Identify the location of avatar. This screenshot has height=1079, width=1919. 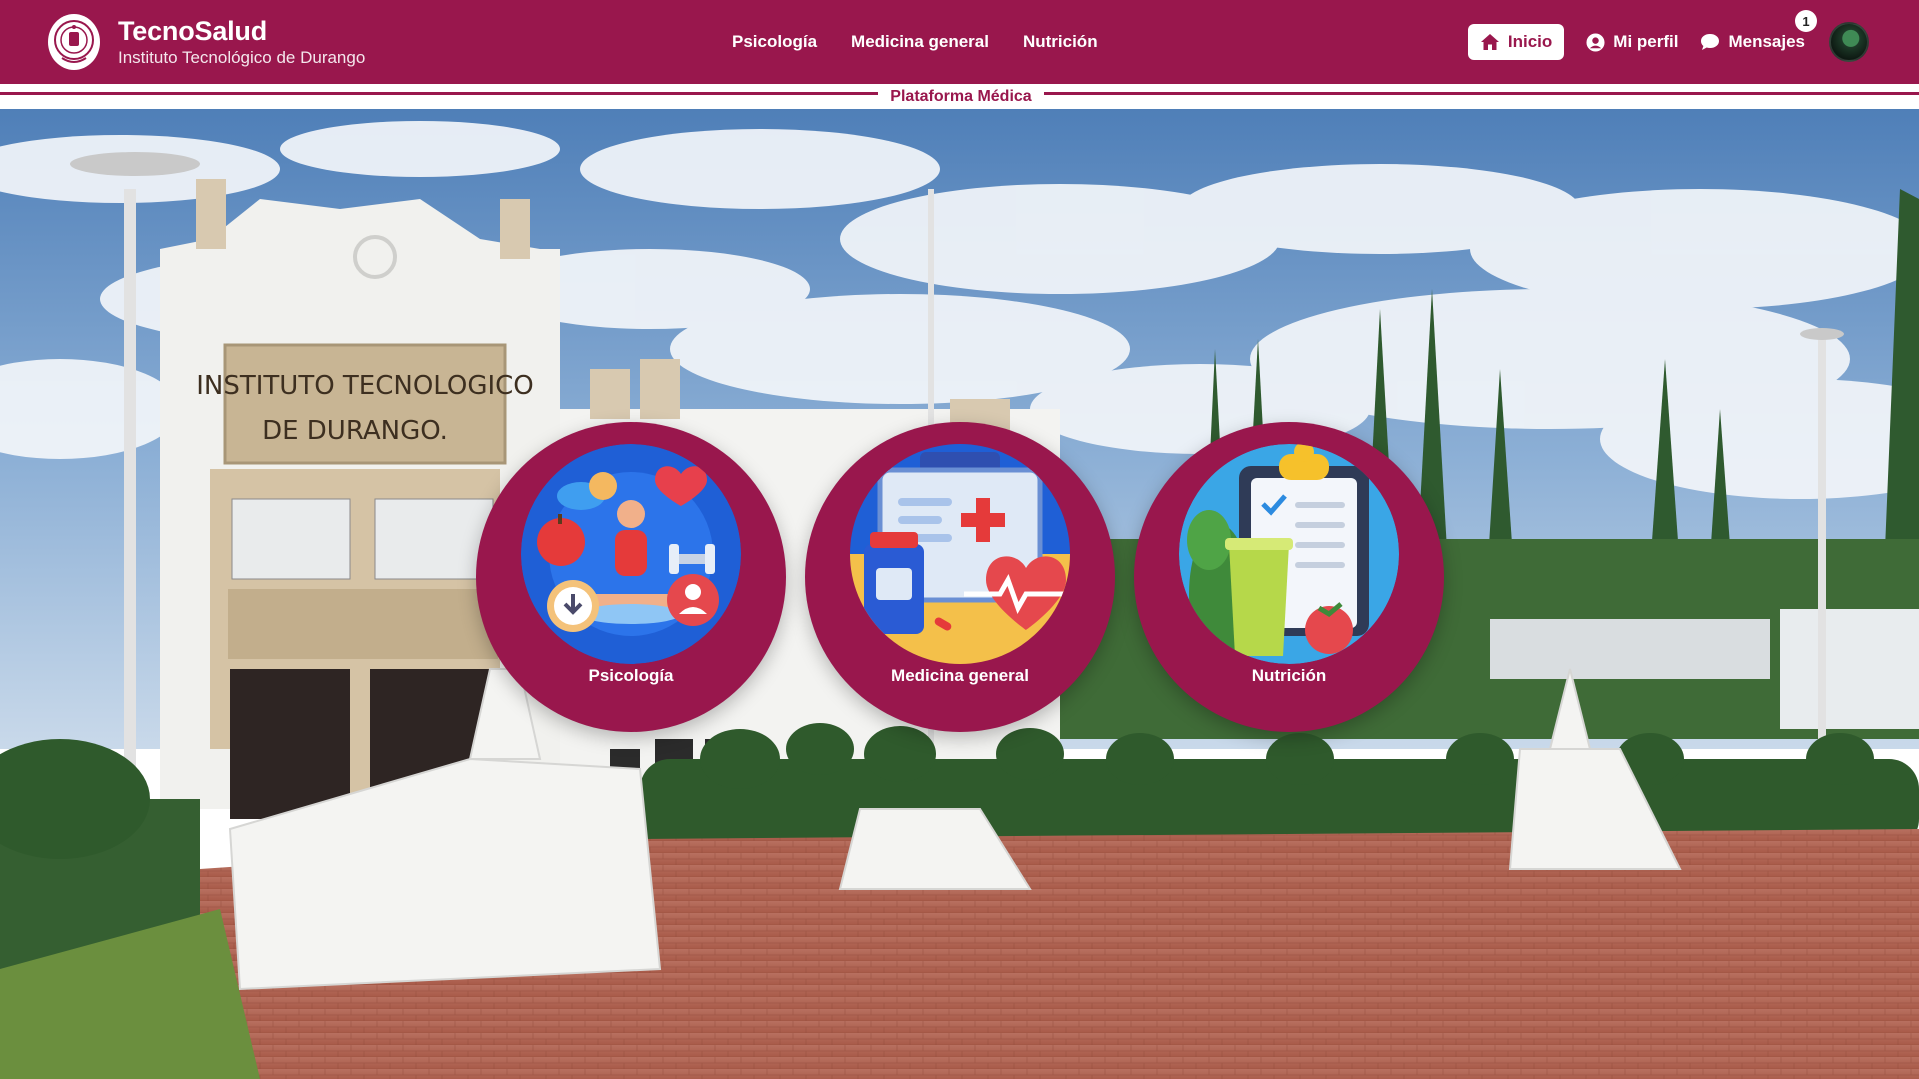
(1849, 42).